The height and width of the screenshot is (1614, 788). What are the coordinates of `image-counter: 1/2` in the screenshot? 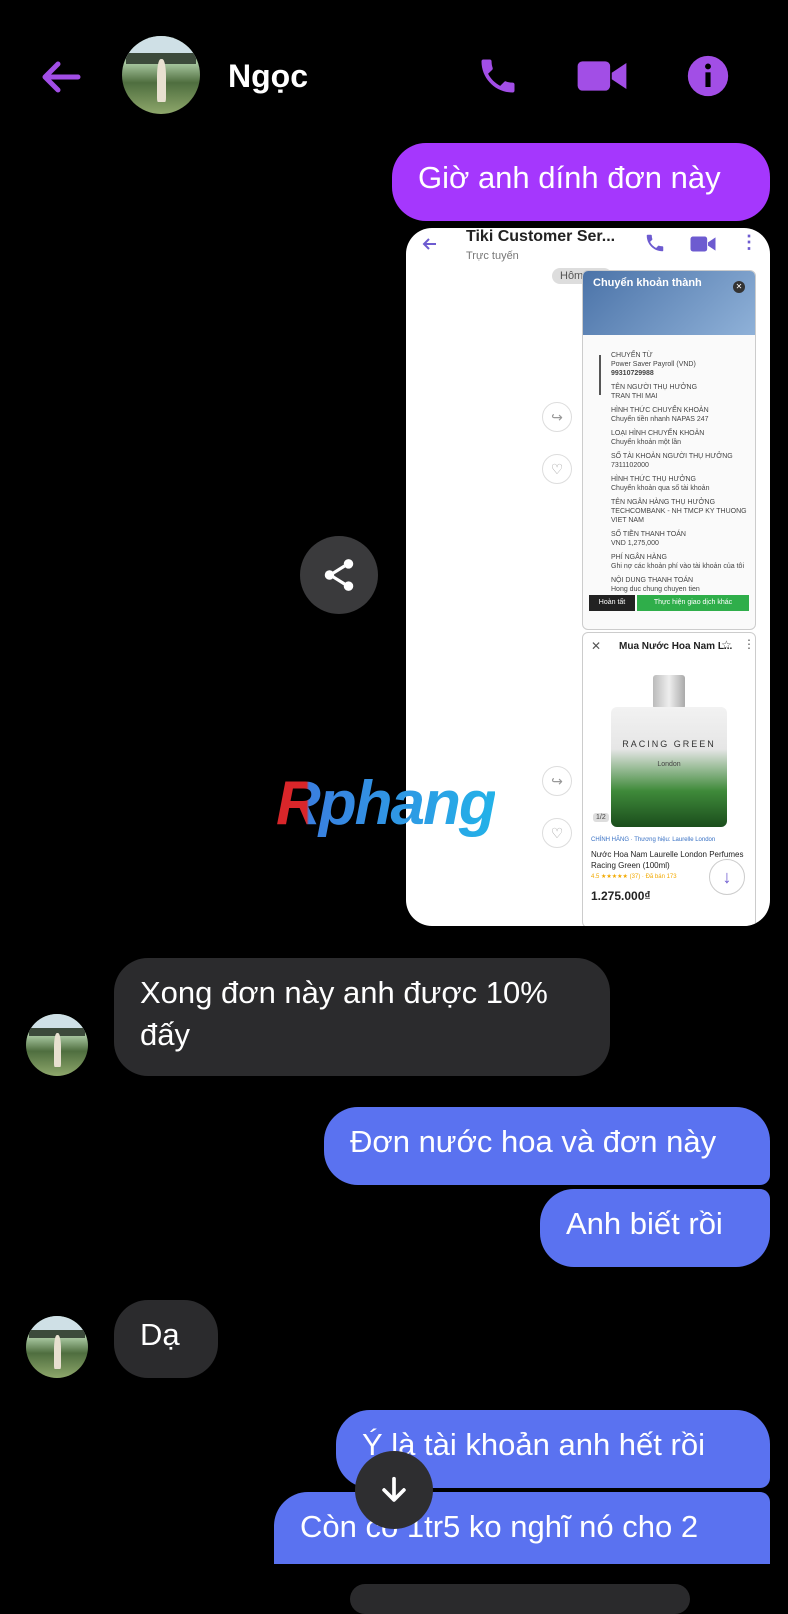 It's located at (601, 817).